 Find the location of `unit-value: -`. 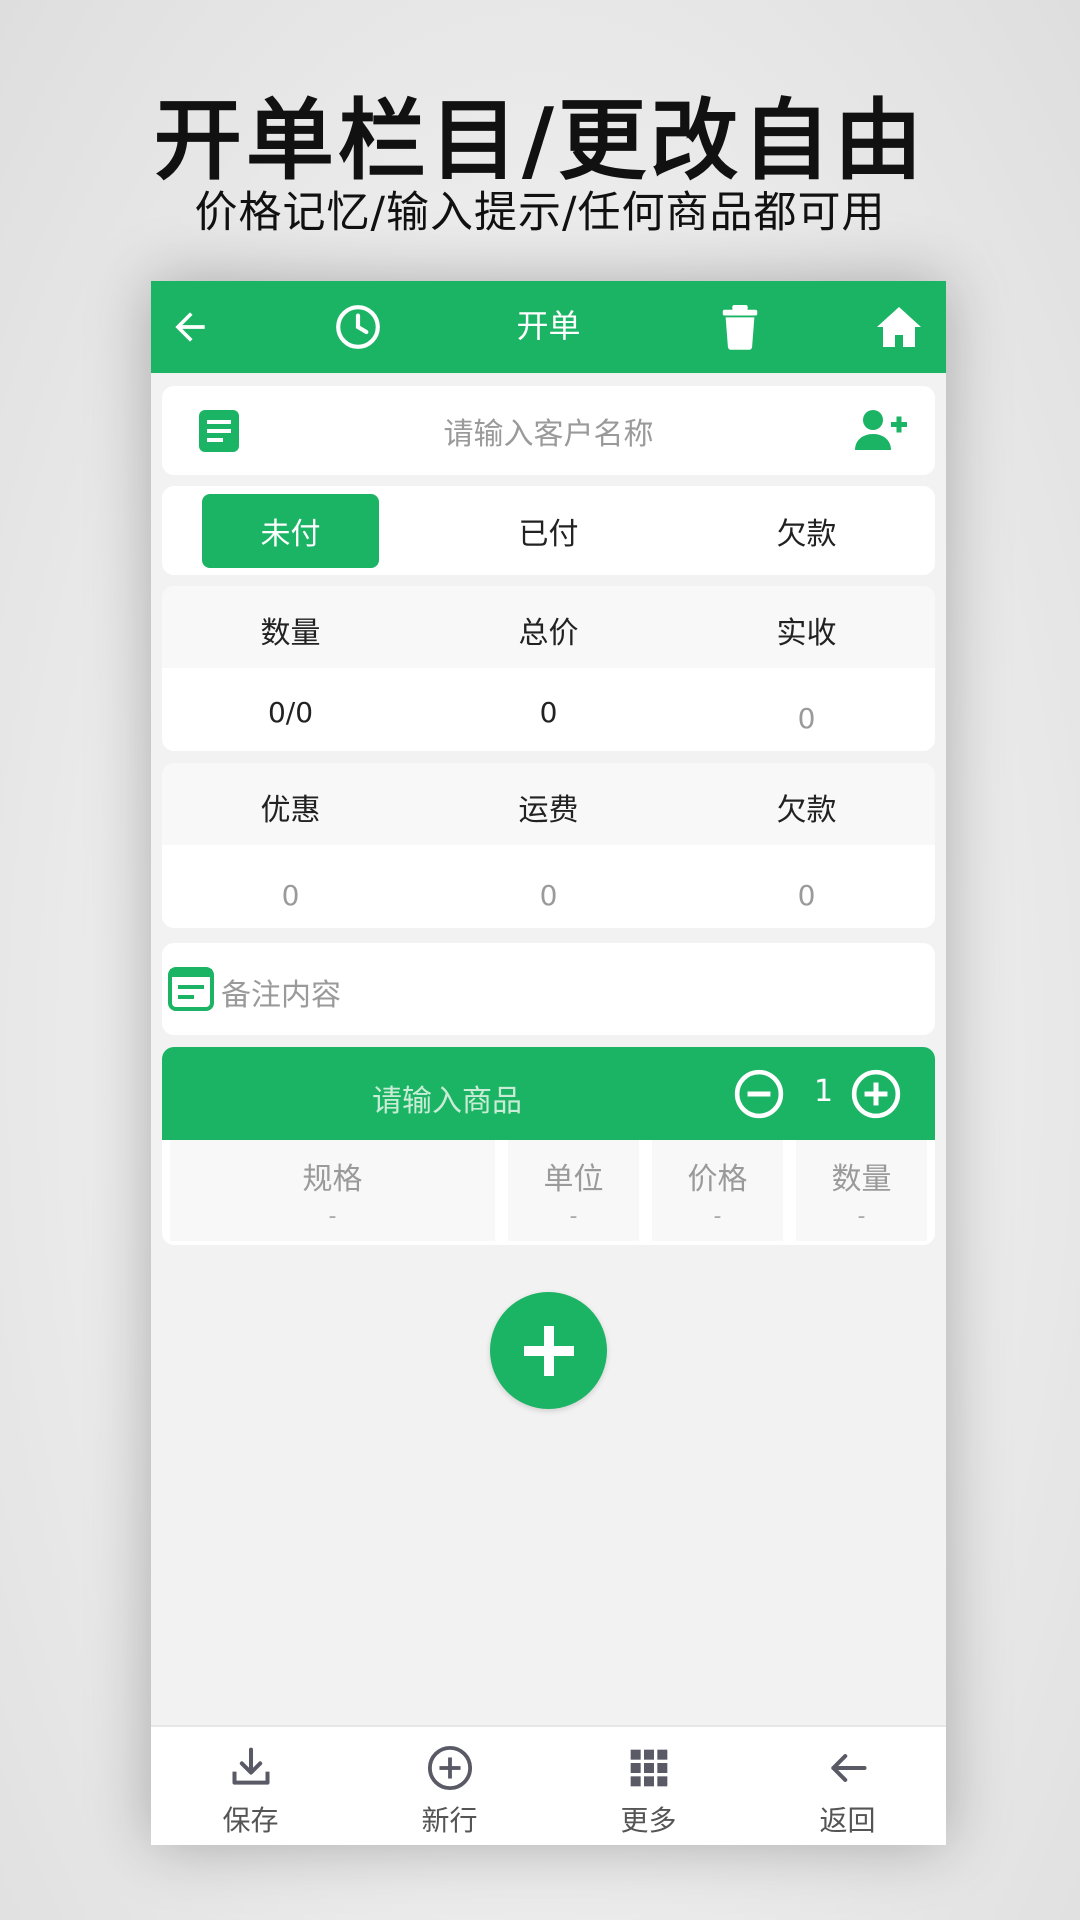

unit-value: - is located at coordinates (573, 1216).